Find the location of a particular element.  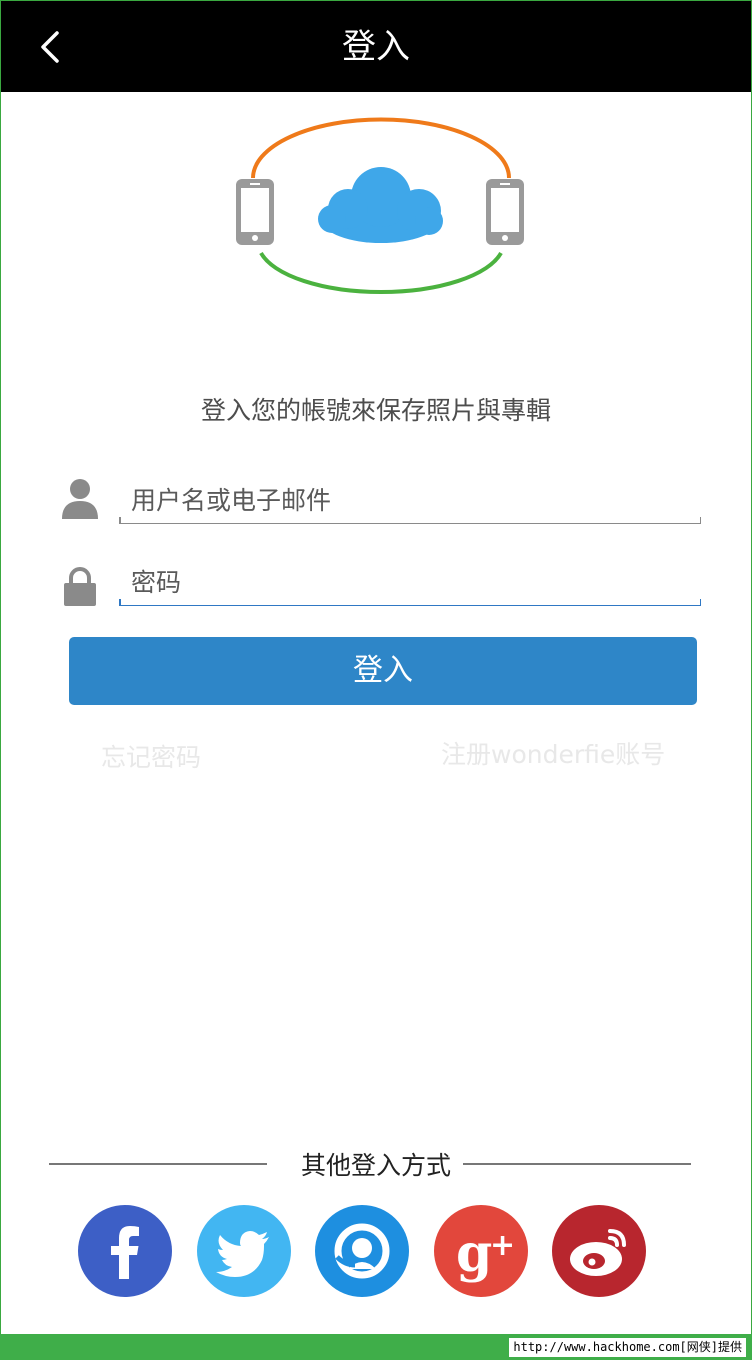

password-field is located at coordinates (410, 583).